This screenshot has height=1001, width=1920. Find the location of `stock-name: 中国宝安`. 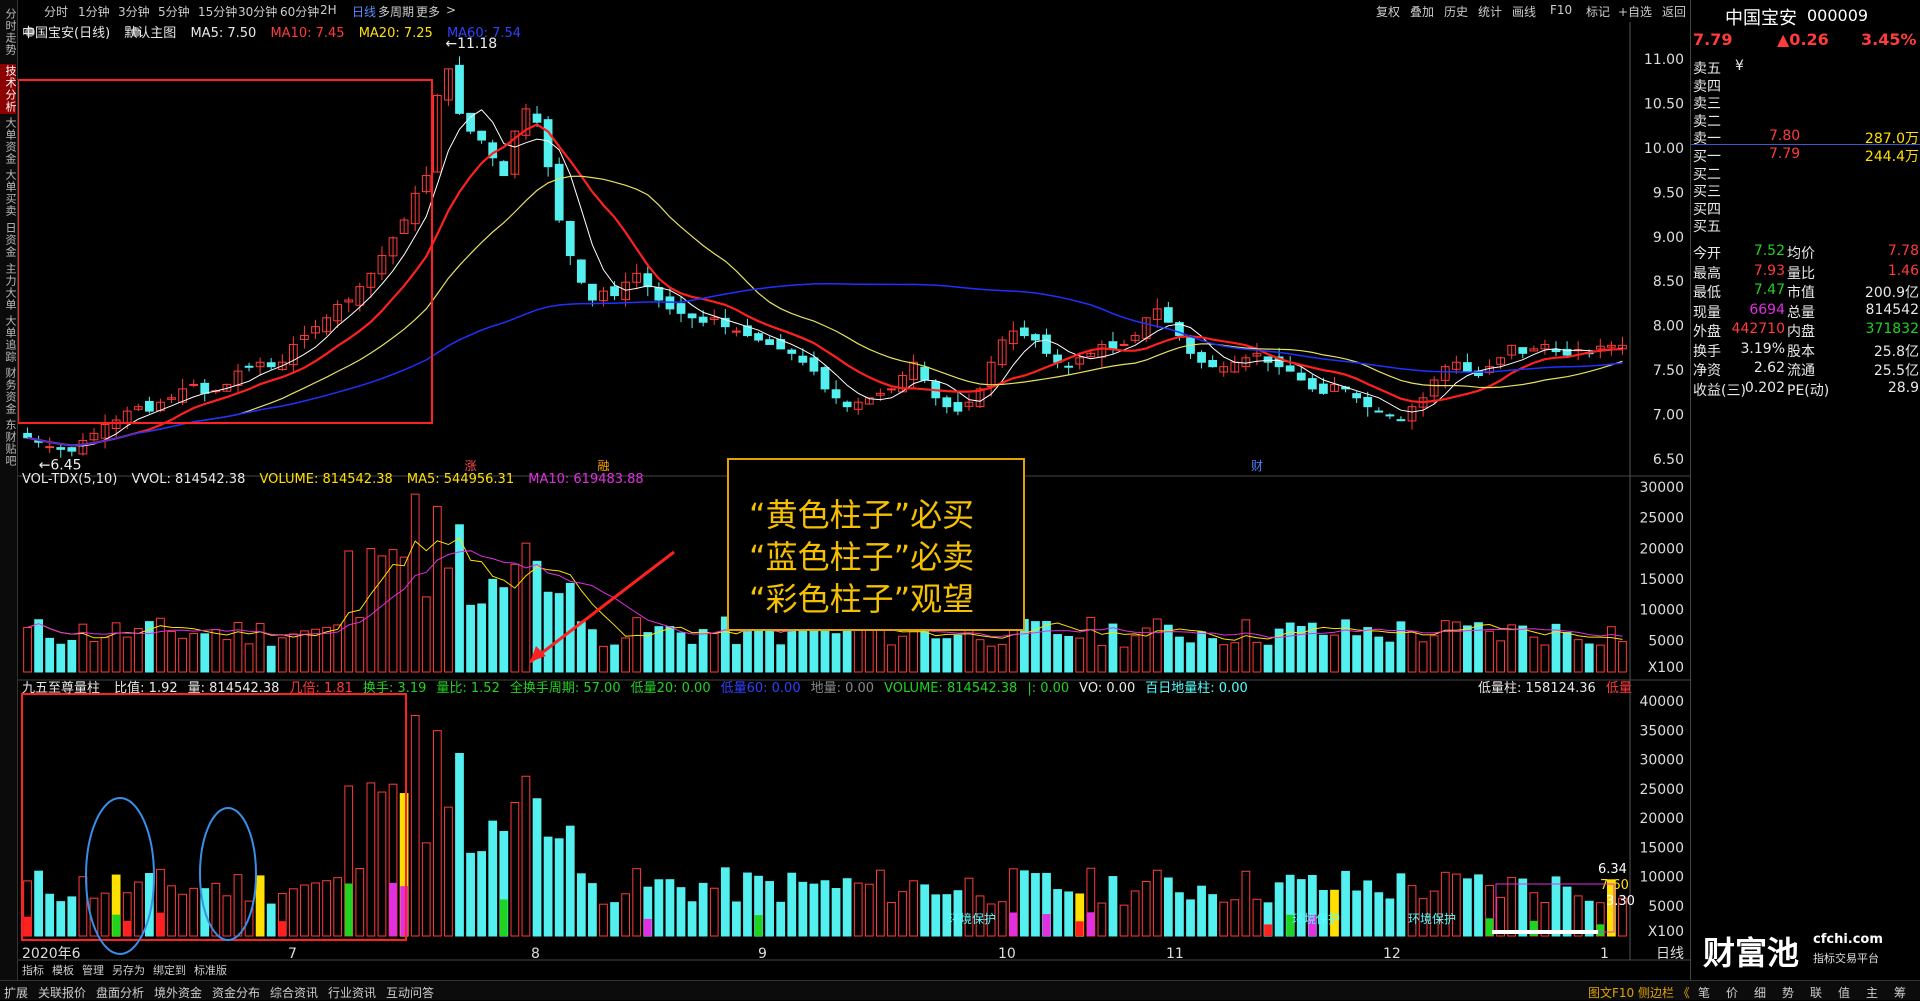

stock-name: 中国宝安 is located at coordinates (1761, 18).